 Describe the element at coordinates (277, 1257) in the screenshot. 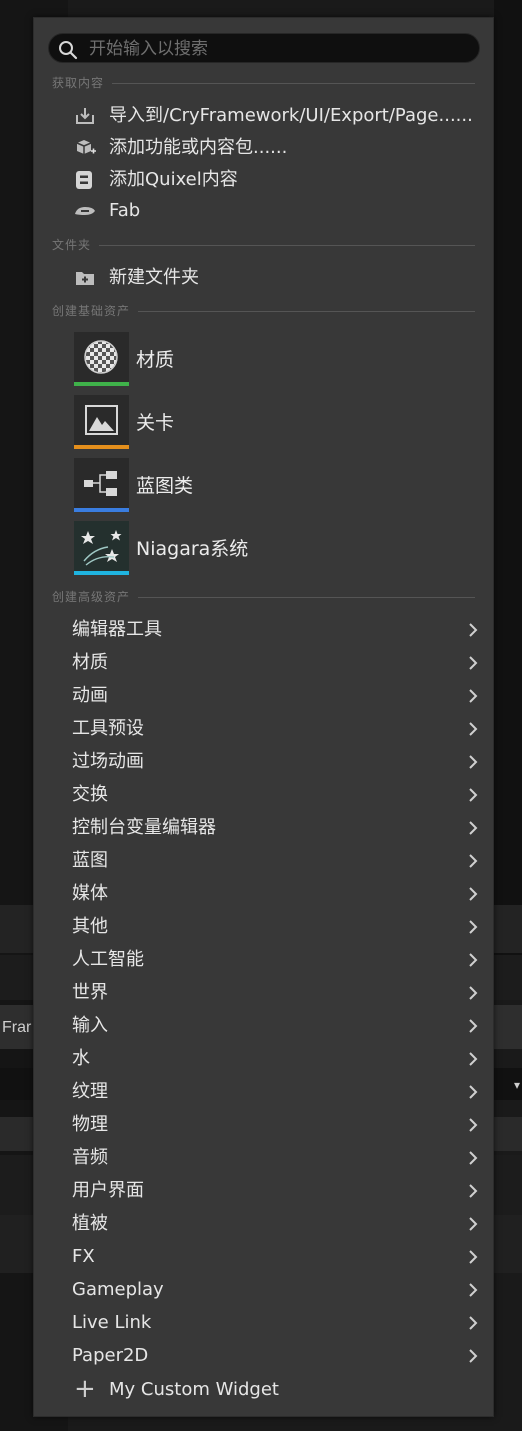

I see `submenu-item: FX` at that location.